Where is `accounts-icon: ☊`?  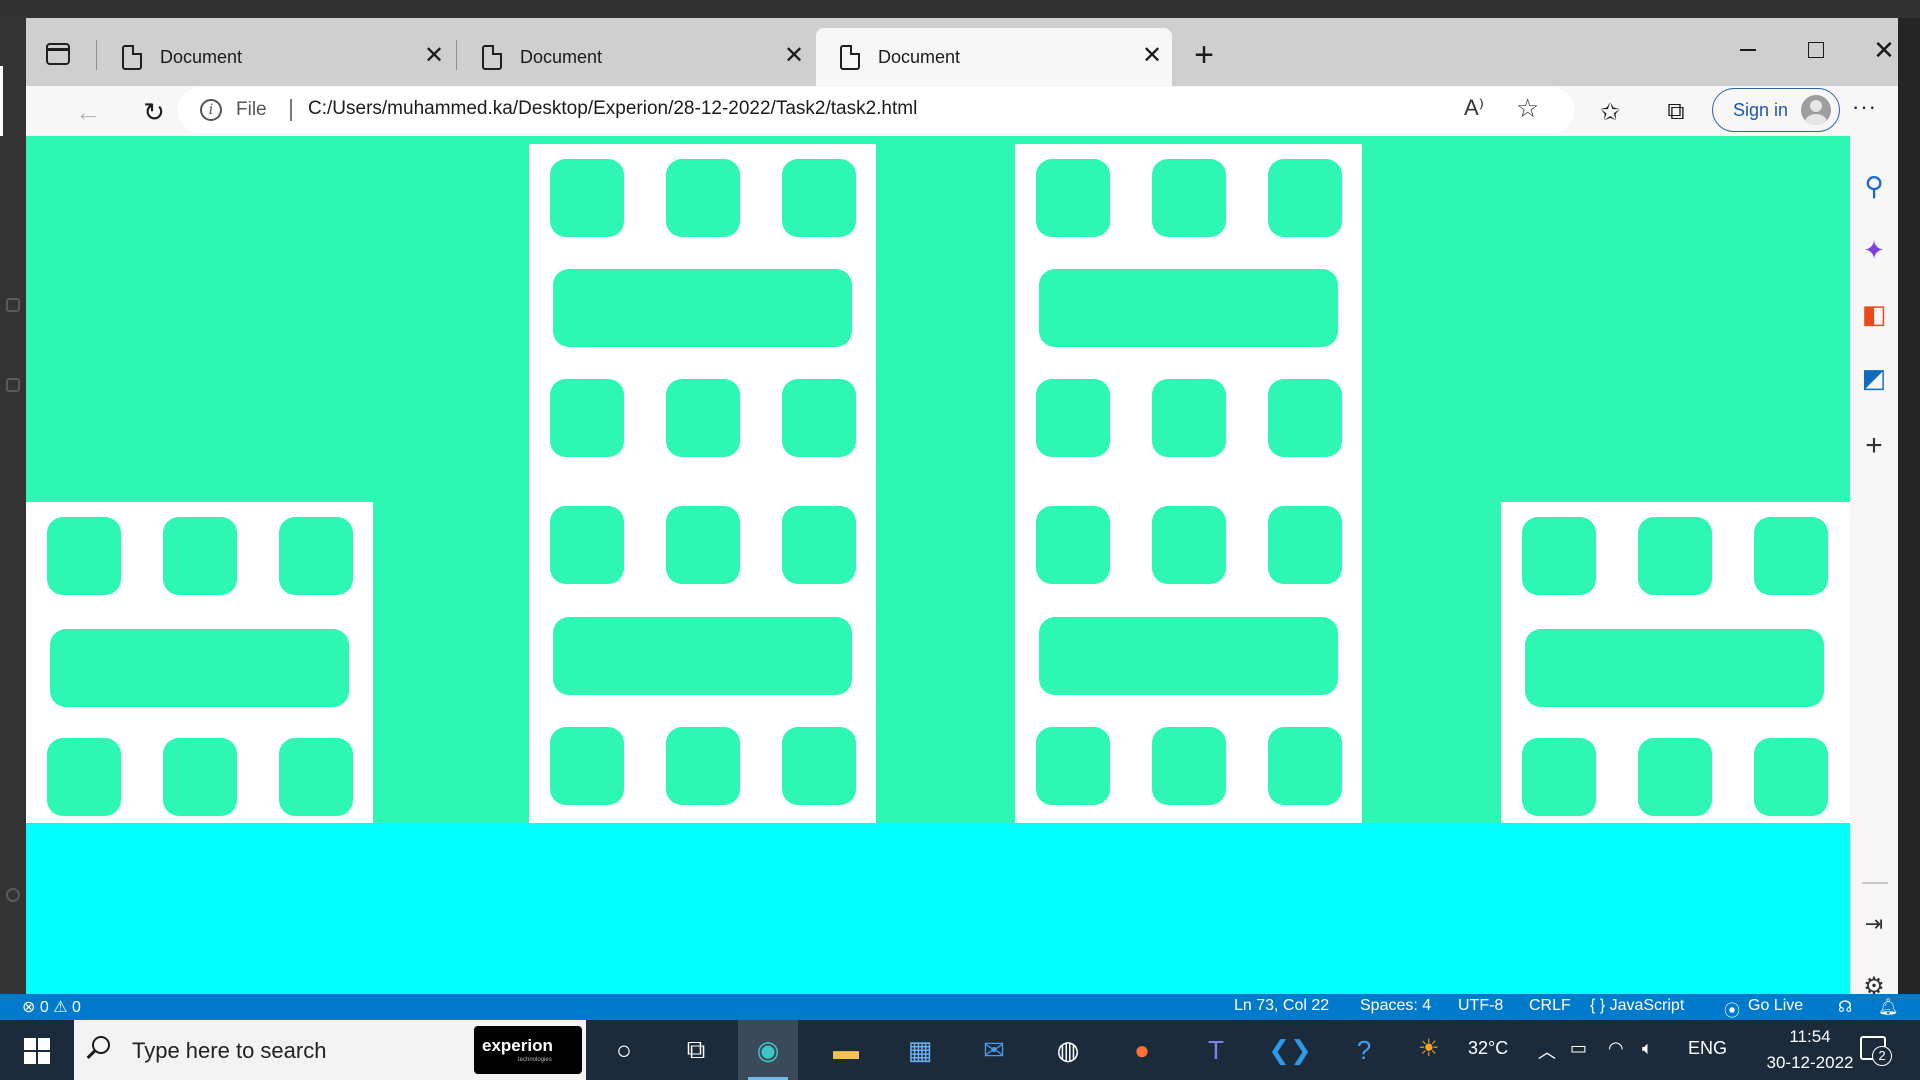 accounts-icon: ☊ is located at coordinates (1845, 1007).